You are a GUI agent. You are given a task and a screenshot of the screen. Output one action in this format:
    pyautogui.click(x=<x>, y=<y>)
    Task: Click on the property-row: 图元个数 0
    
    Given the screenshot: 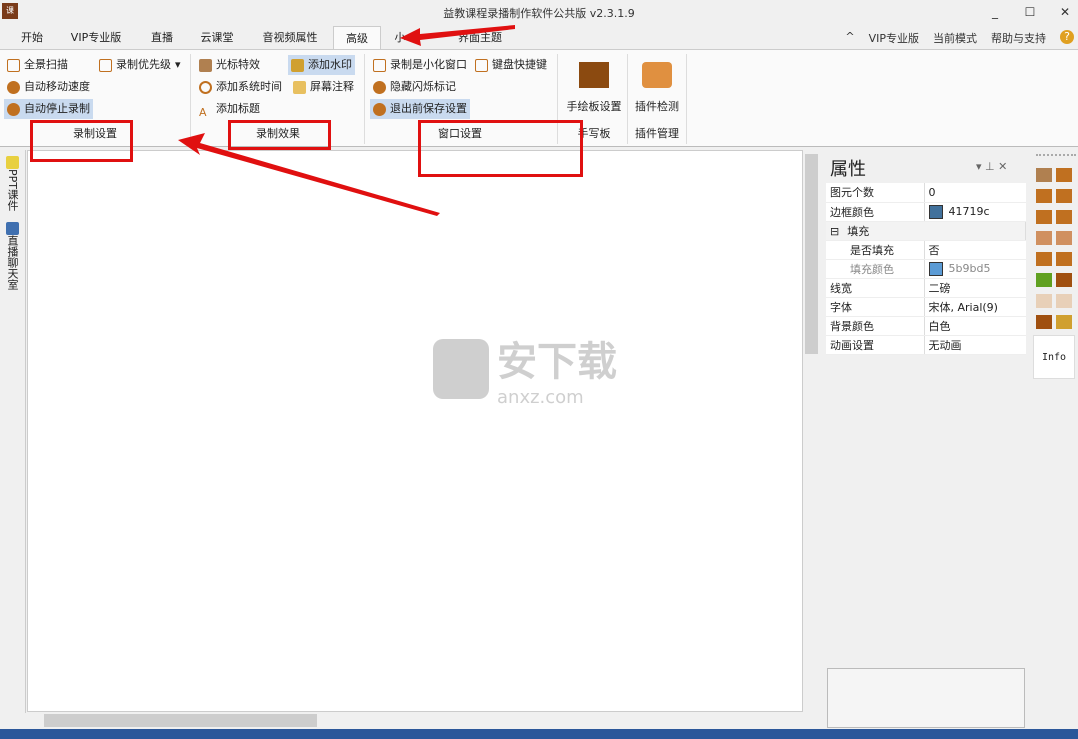 What is the action you would take?
    pyautogui.click(x=926, y=193)
    